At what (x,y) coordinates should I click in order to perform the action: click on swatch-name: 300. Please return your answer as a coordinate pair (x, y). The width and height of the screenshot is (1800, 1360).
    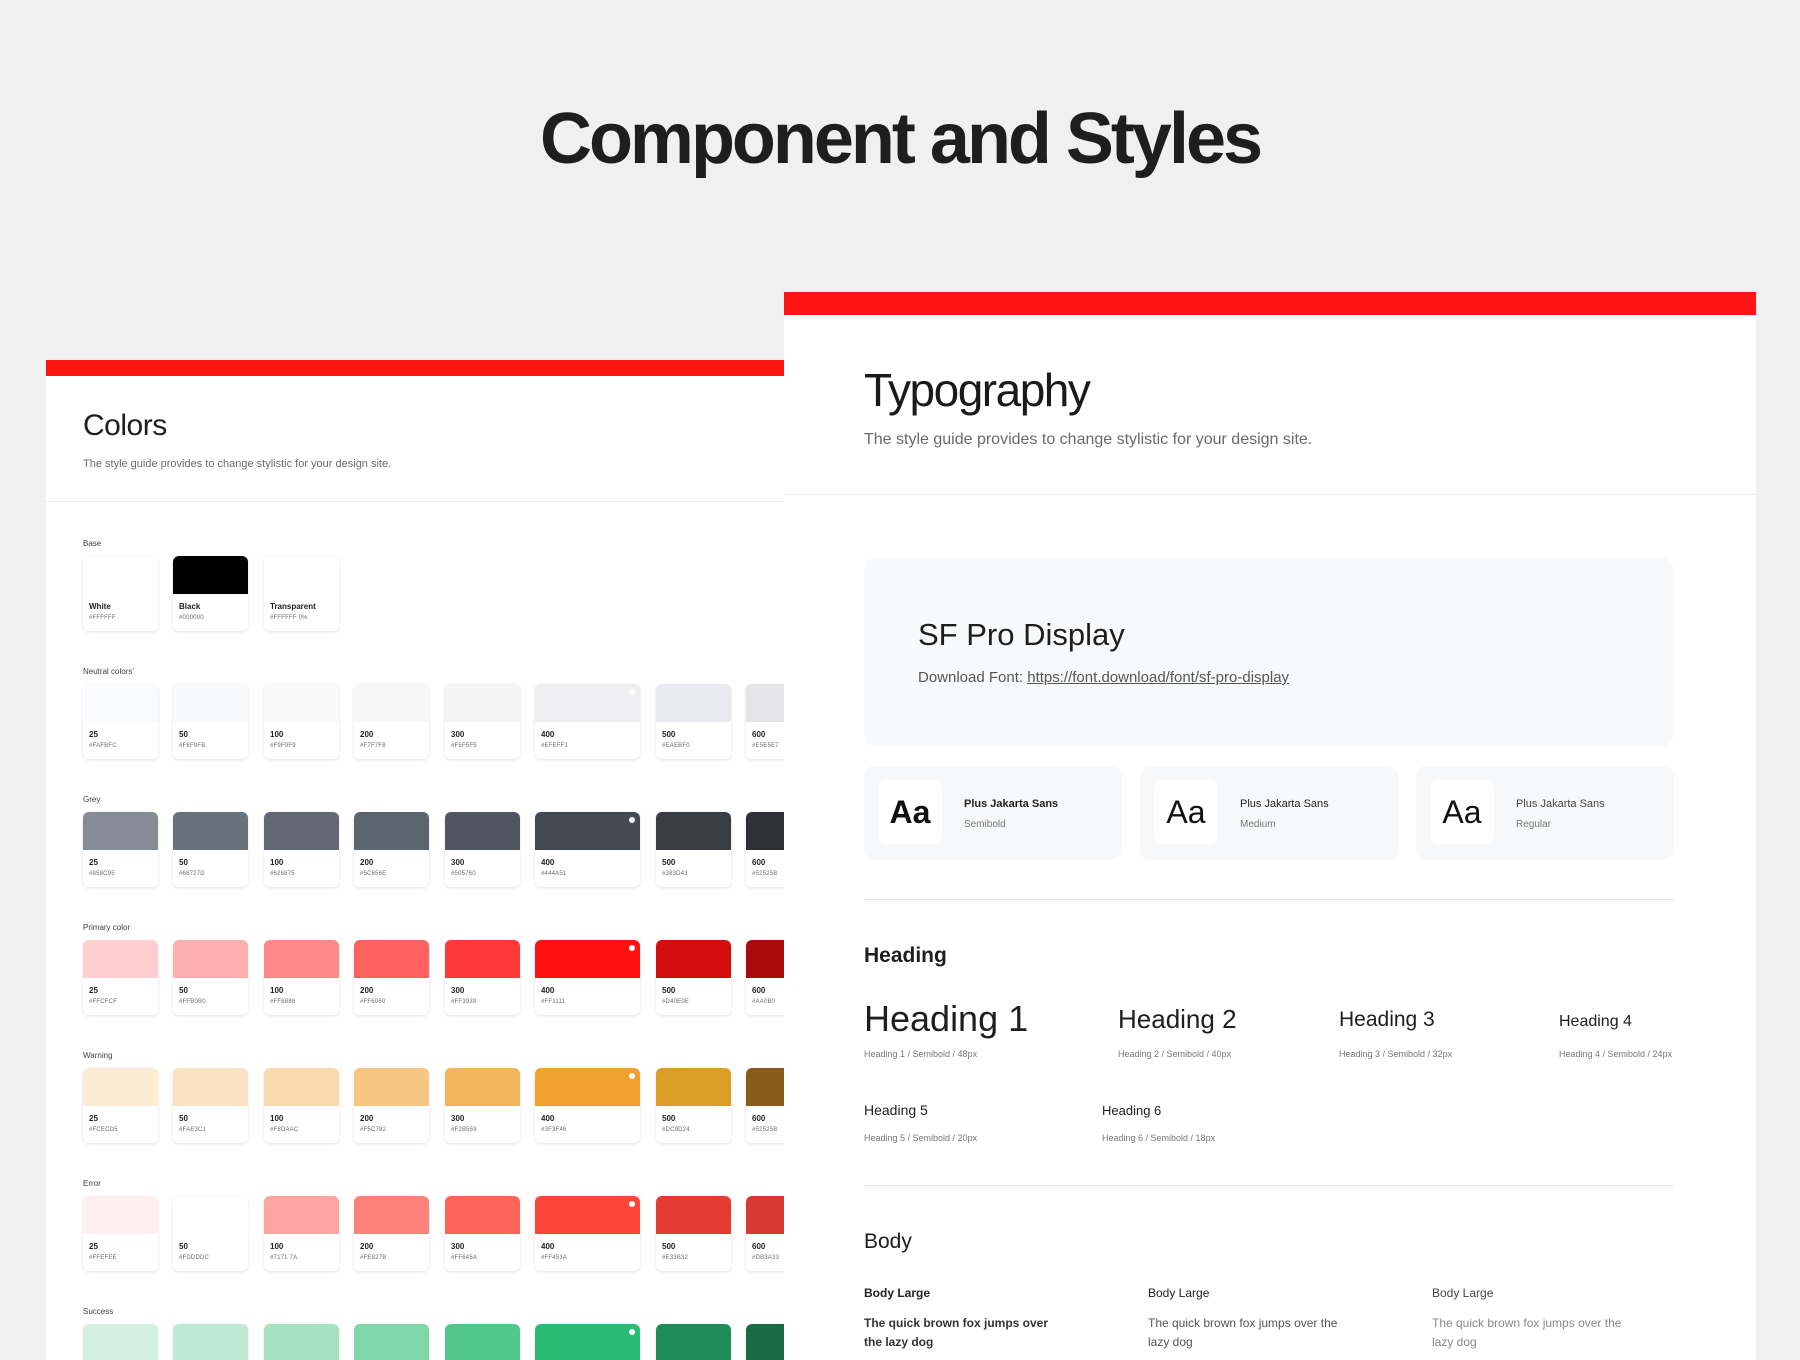
    Looking at the image, I should click on (458, 1246).